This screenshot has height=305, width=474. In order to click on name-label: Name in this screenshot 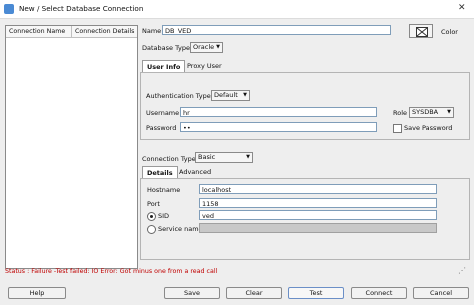, I will do `click(152, 31)`.